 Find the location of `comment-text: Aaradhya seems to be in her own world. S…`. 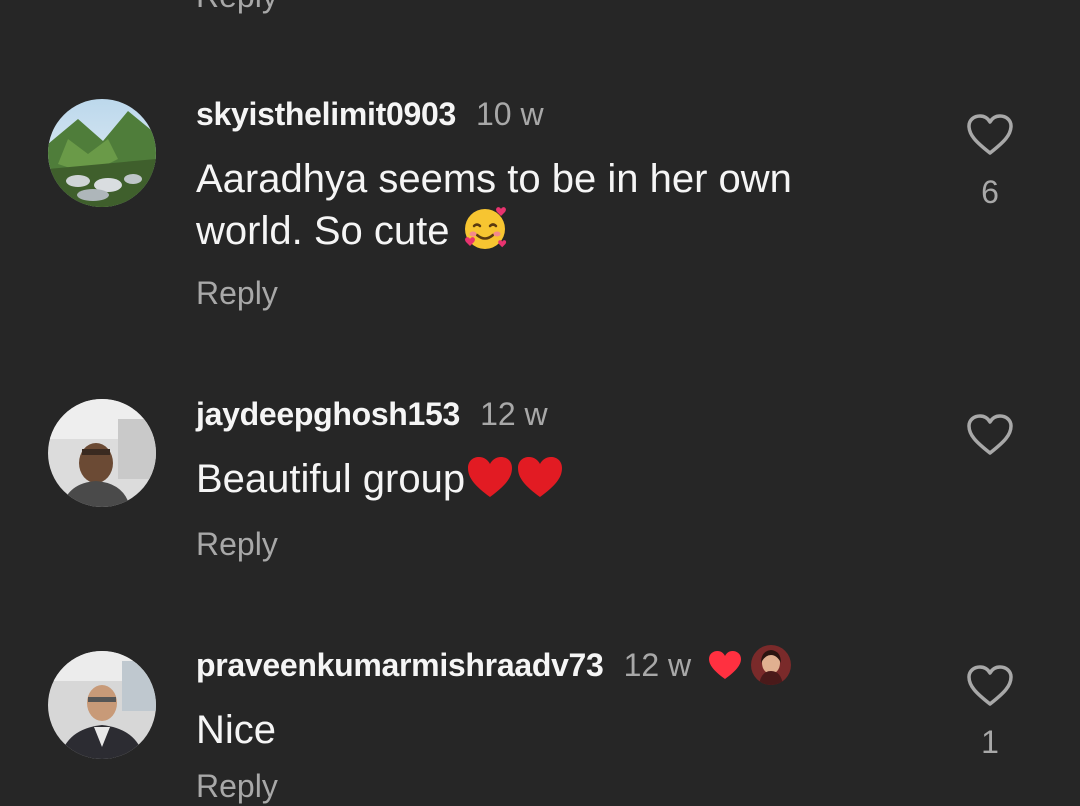

comment-text: Aaradhya seems to be in her own world. S… is located at coordinates (494, 205).